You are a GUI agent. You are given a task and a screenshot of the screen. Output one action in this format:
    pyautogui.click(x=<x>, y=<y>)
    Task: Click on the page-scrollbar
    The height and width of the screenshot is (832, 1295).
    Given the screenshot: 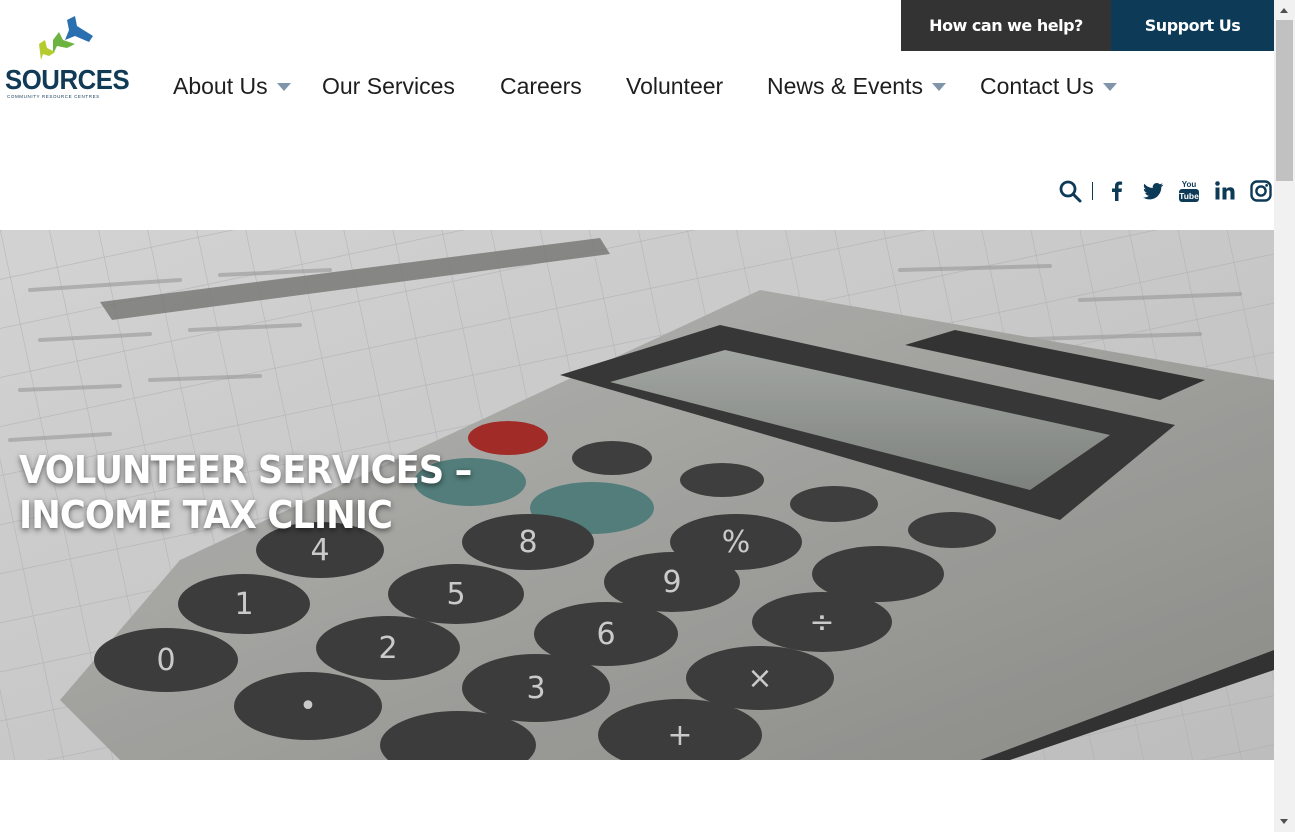 What is the action you would take?
    pyautogui.click(x=1284, y=416)
    